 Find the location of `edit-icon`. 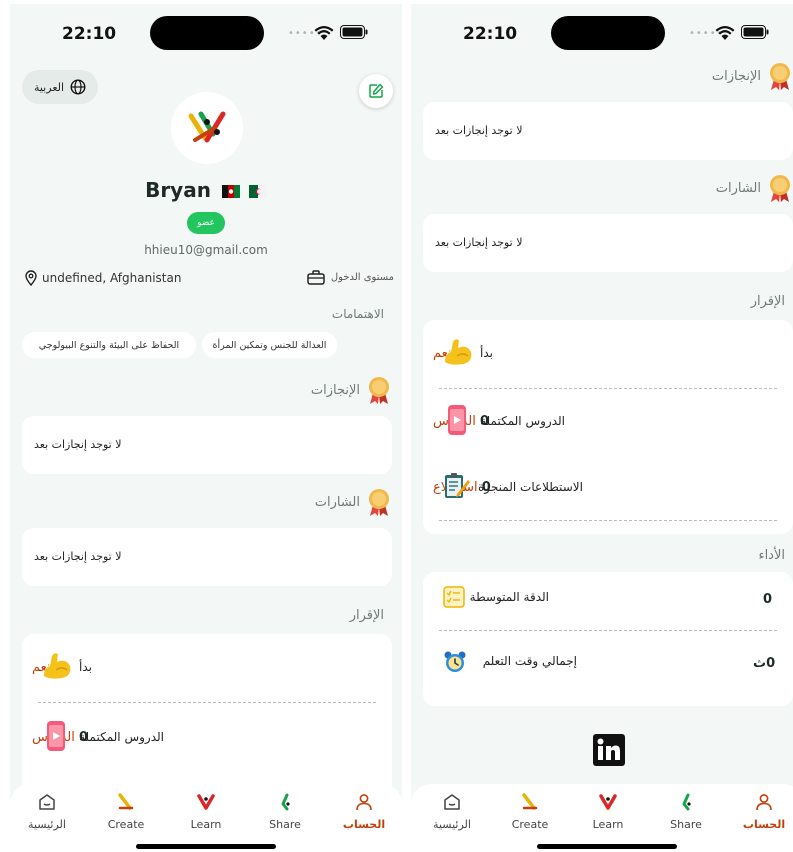

edit-icon is located at coordinates (376, 90).